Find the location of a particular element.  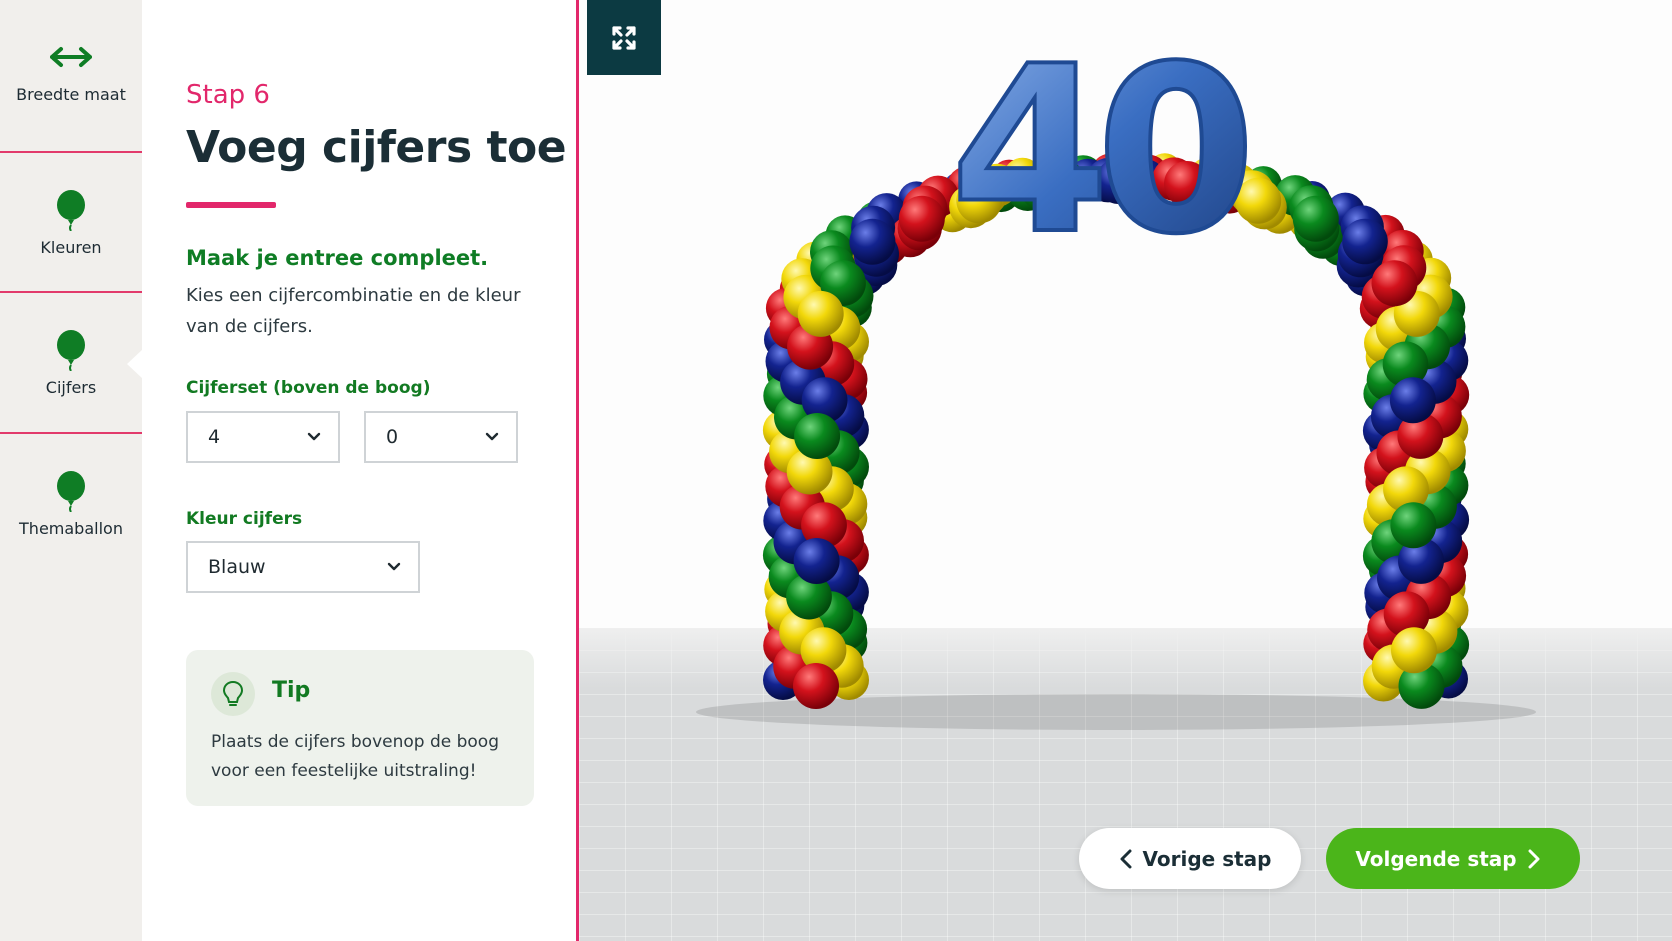

width-arrows-icon is located at coordinates (71, 57).